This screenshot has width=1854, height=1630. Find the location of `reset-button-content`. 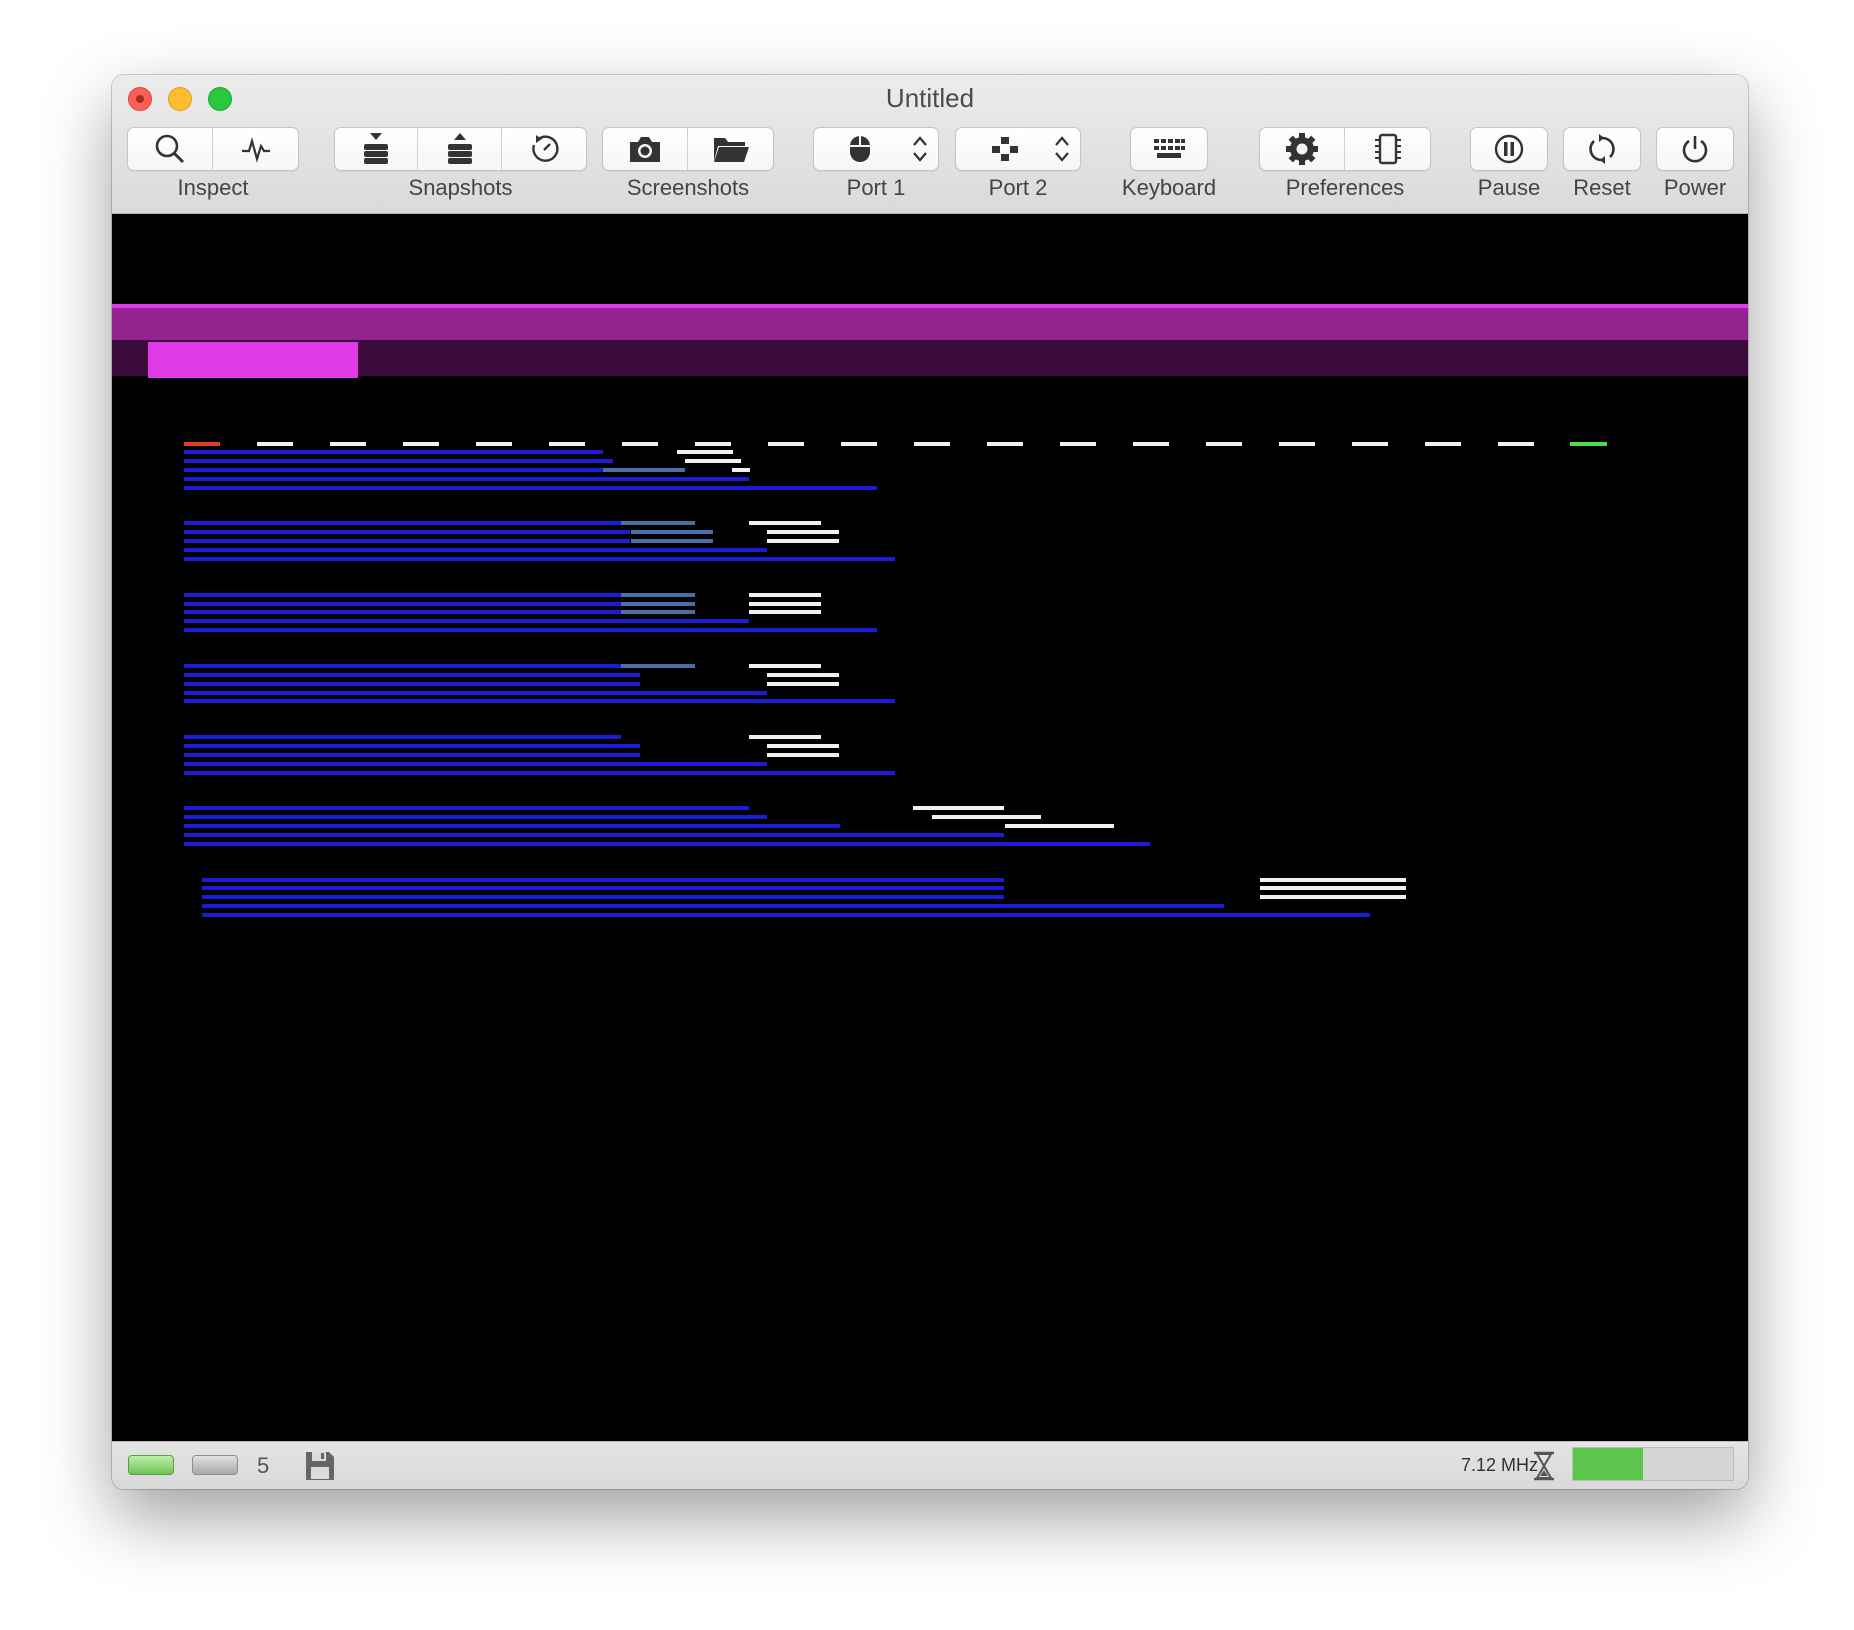

reset-button-content is located at coordinates (1602, 149).